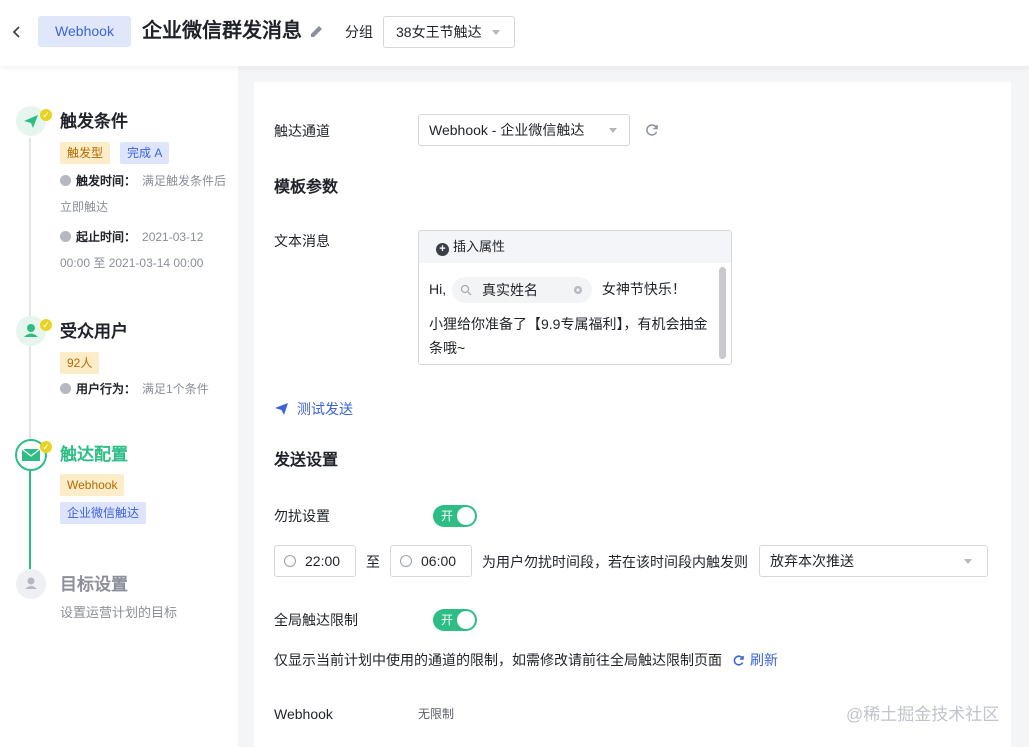 The image size is (1029, 747). Describe the element at coordinates (132, 263) in the screenshot. I see `start-end-row-cont: 00:00 至 2021-03-14 00:00` at that location.